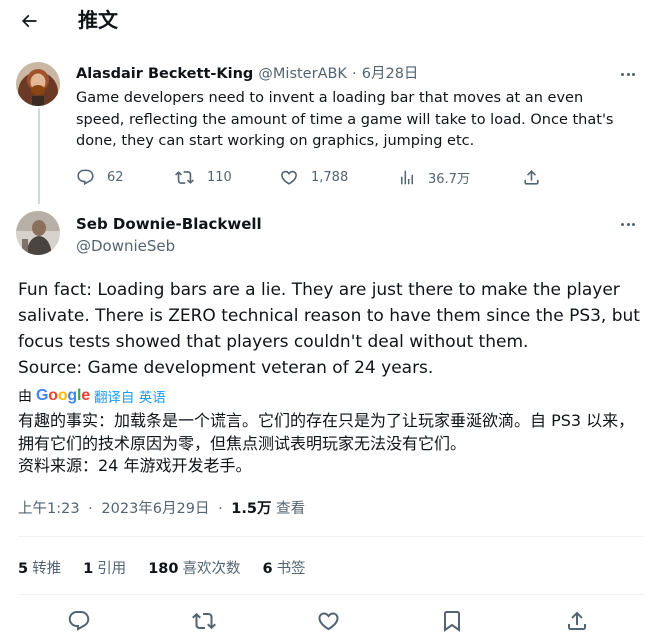  I want to click on google-letter-o2: o, so click(62, 395).